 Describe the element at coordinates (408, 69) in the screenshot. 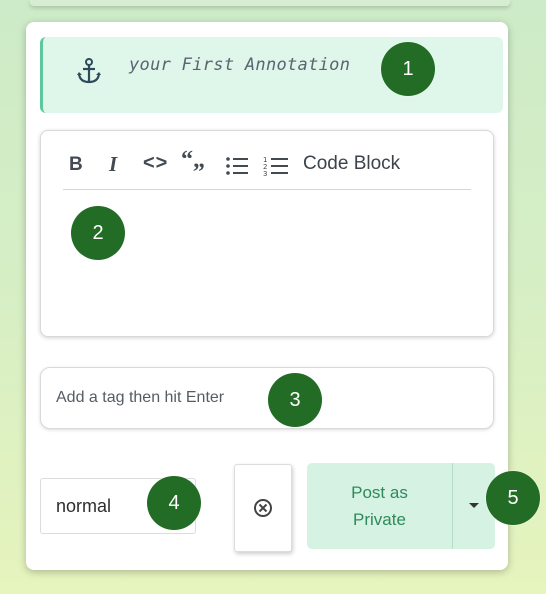

I see `step-marker-1: 1` at that location.